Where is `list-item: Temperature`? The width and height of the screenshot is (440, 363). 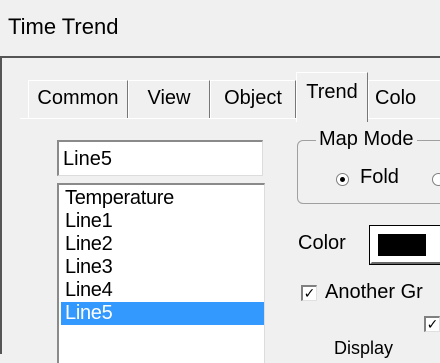
list-item: Temperature is located at coordinates (162, 198).